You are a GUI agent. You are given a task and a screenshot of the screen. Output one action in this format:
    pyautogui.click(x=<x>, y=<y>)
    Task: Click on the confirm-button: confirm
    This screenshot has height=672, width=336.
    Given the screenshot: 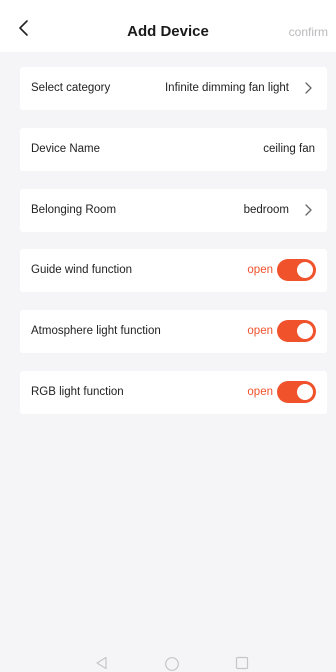 What is the action you would take?
    pyautogui.click(x=308, y=32)
    